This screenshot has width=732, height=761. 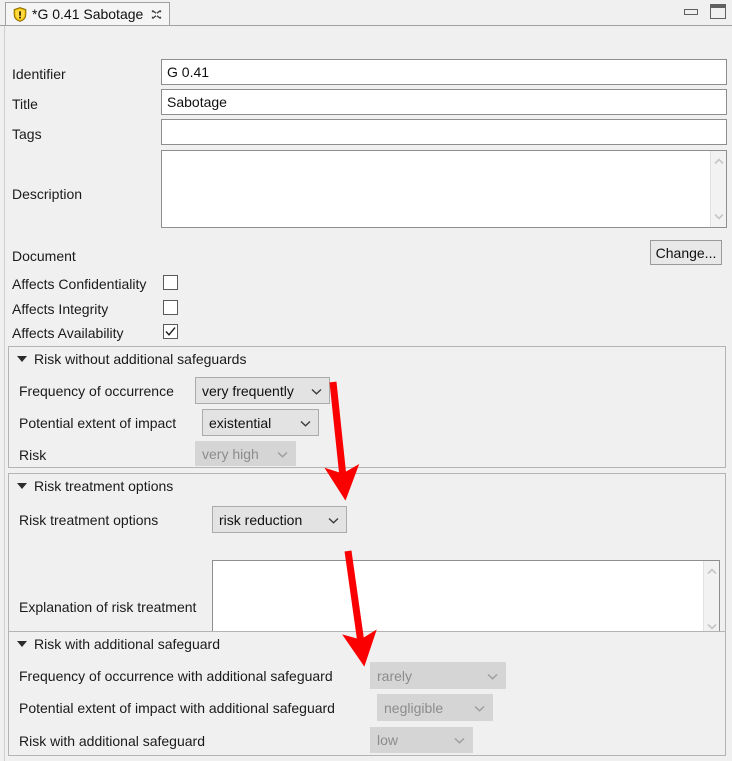 I want to click on editor-tab-sabotage: *G 0.41 Sabotage, so click(x=88, y=13).